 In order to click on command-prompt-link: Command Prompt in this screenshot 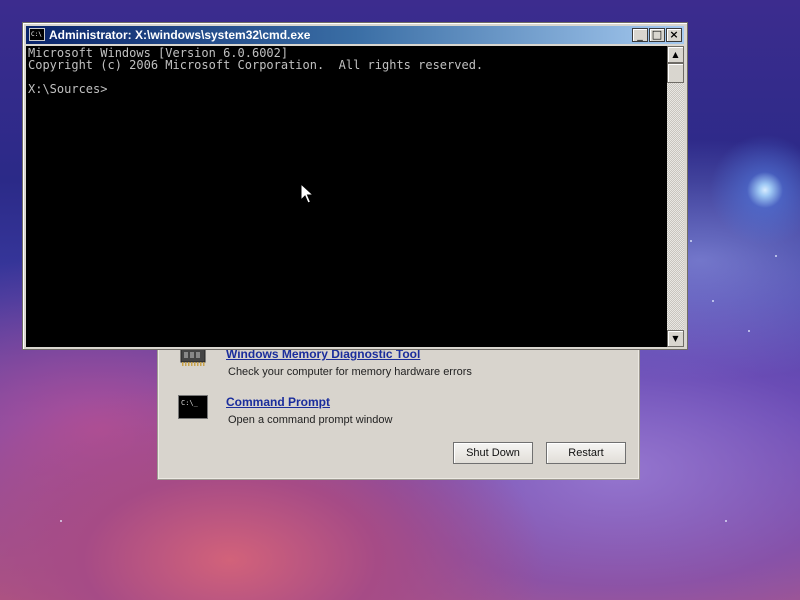, I will do `click(278, 402)`.